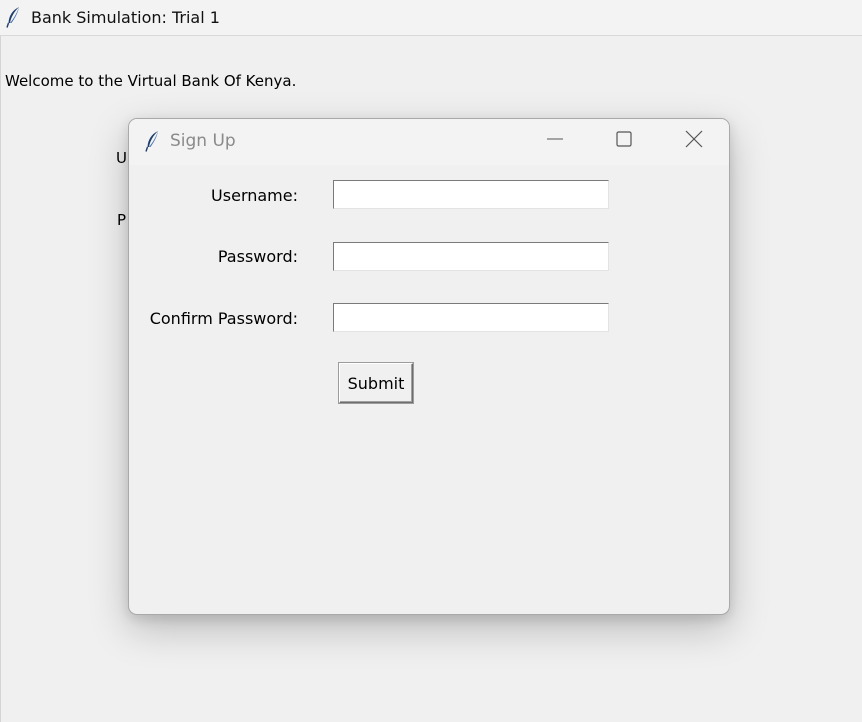 This screenshot has width=862, height=722. I want to click on minimize-button, so click(555, 141).